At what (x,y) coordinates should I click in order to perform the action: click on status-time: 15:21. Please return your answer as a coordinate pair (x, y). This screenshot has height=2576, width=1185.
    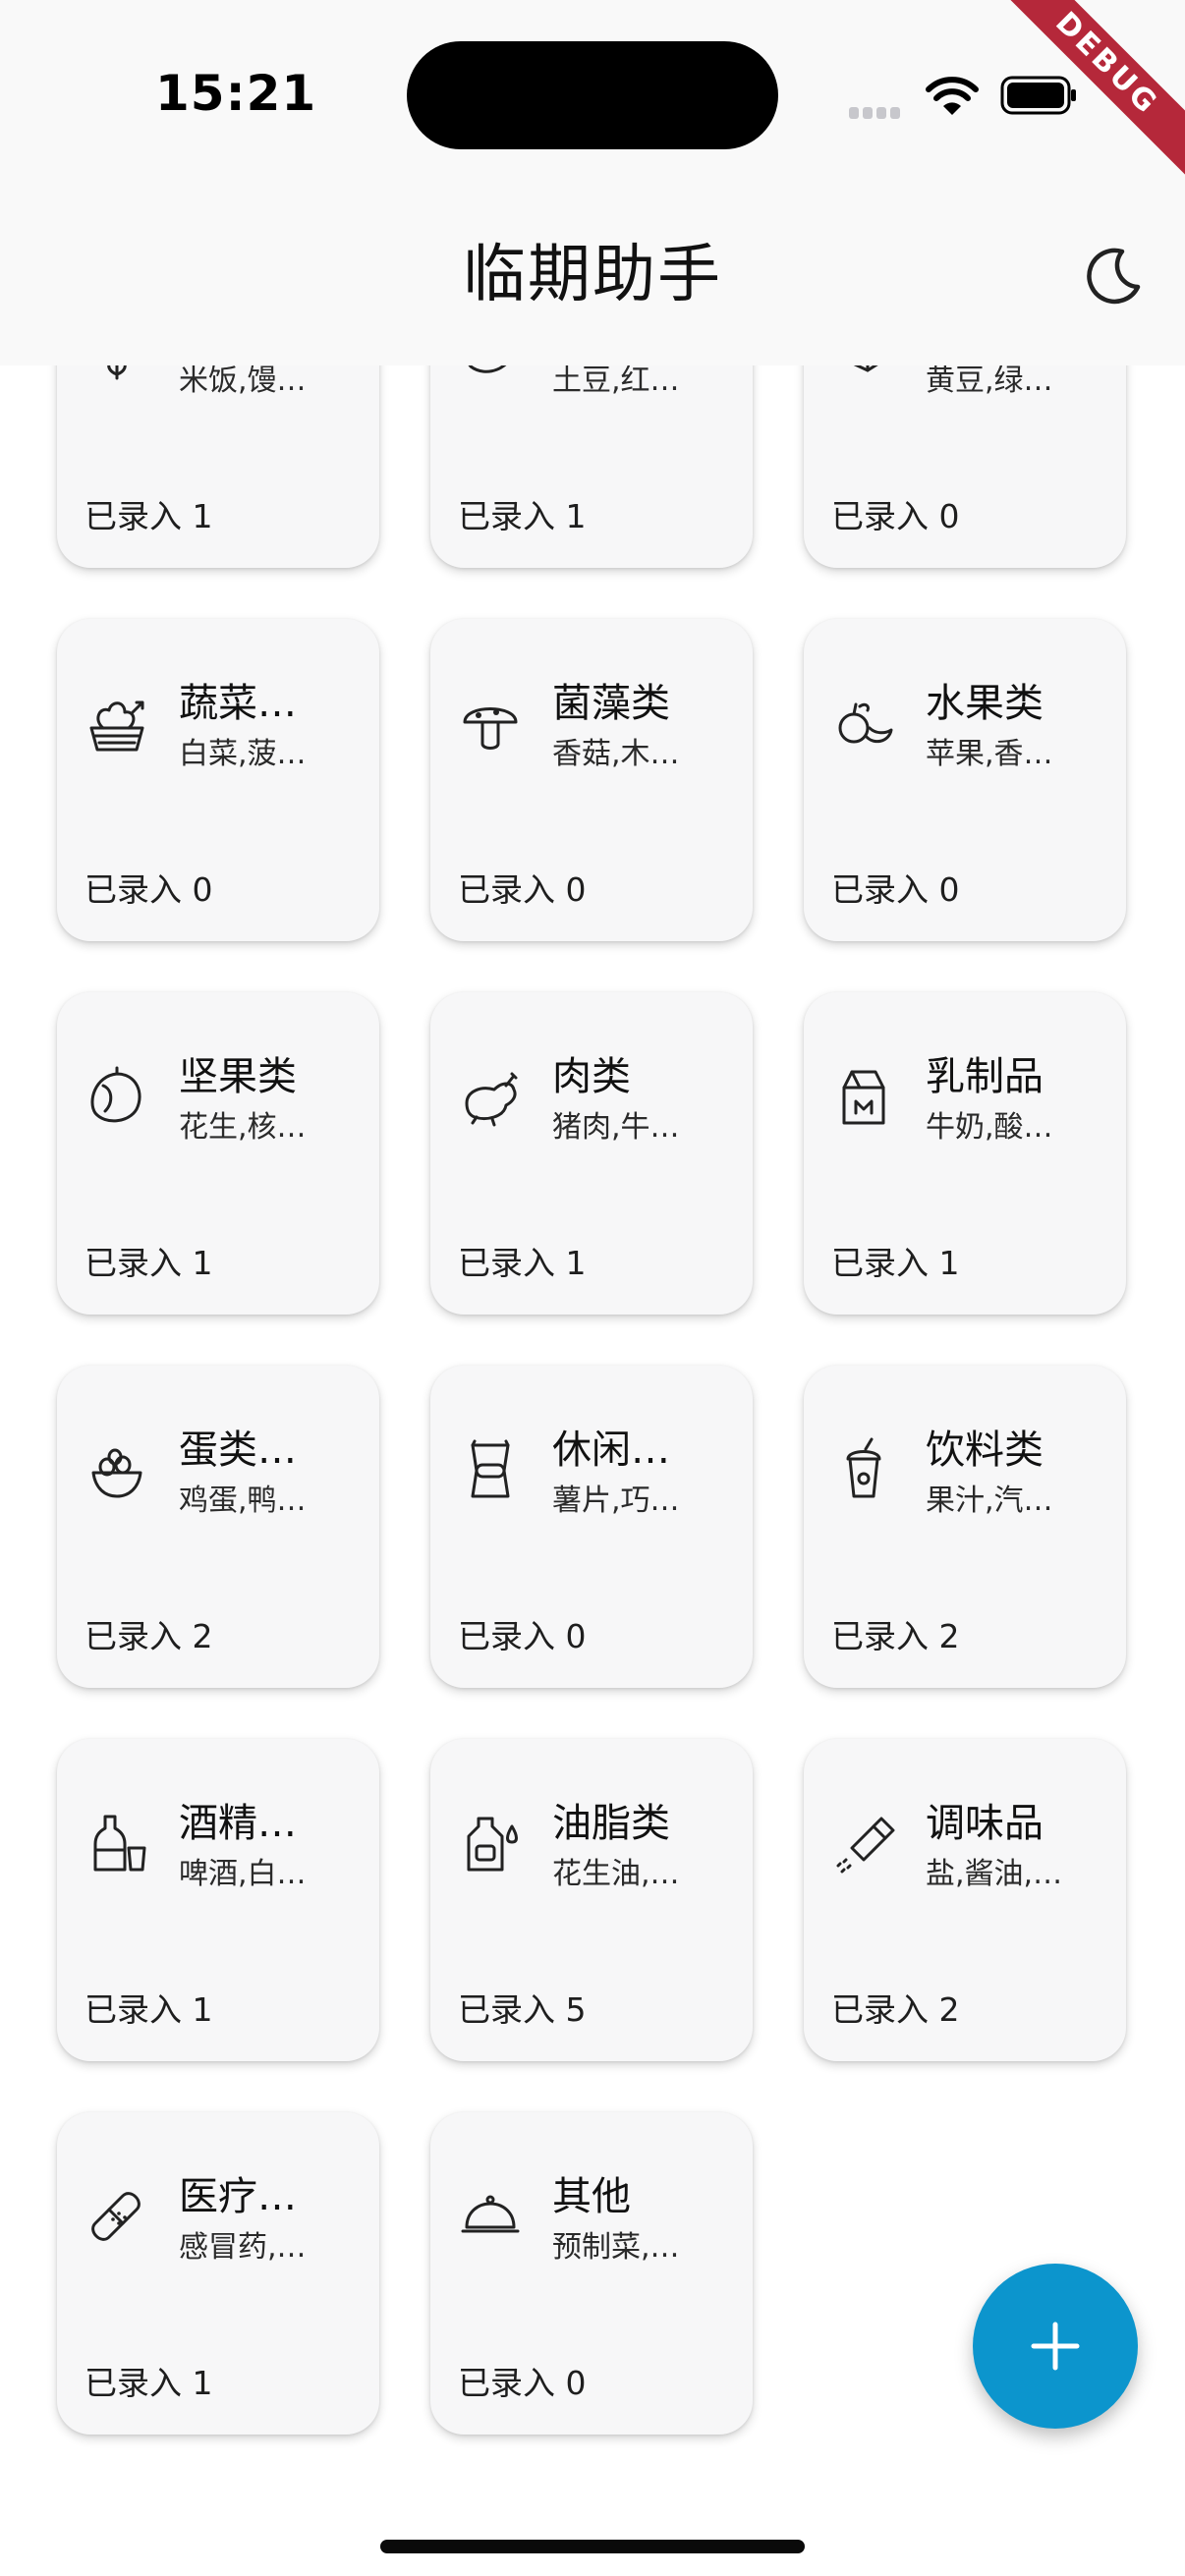
    Looking at the image, I should click on (236, 93).